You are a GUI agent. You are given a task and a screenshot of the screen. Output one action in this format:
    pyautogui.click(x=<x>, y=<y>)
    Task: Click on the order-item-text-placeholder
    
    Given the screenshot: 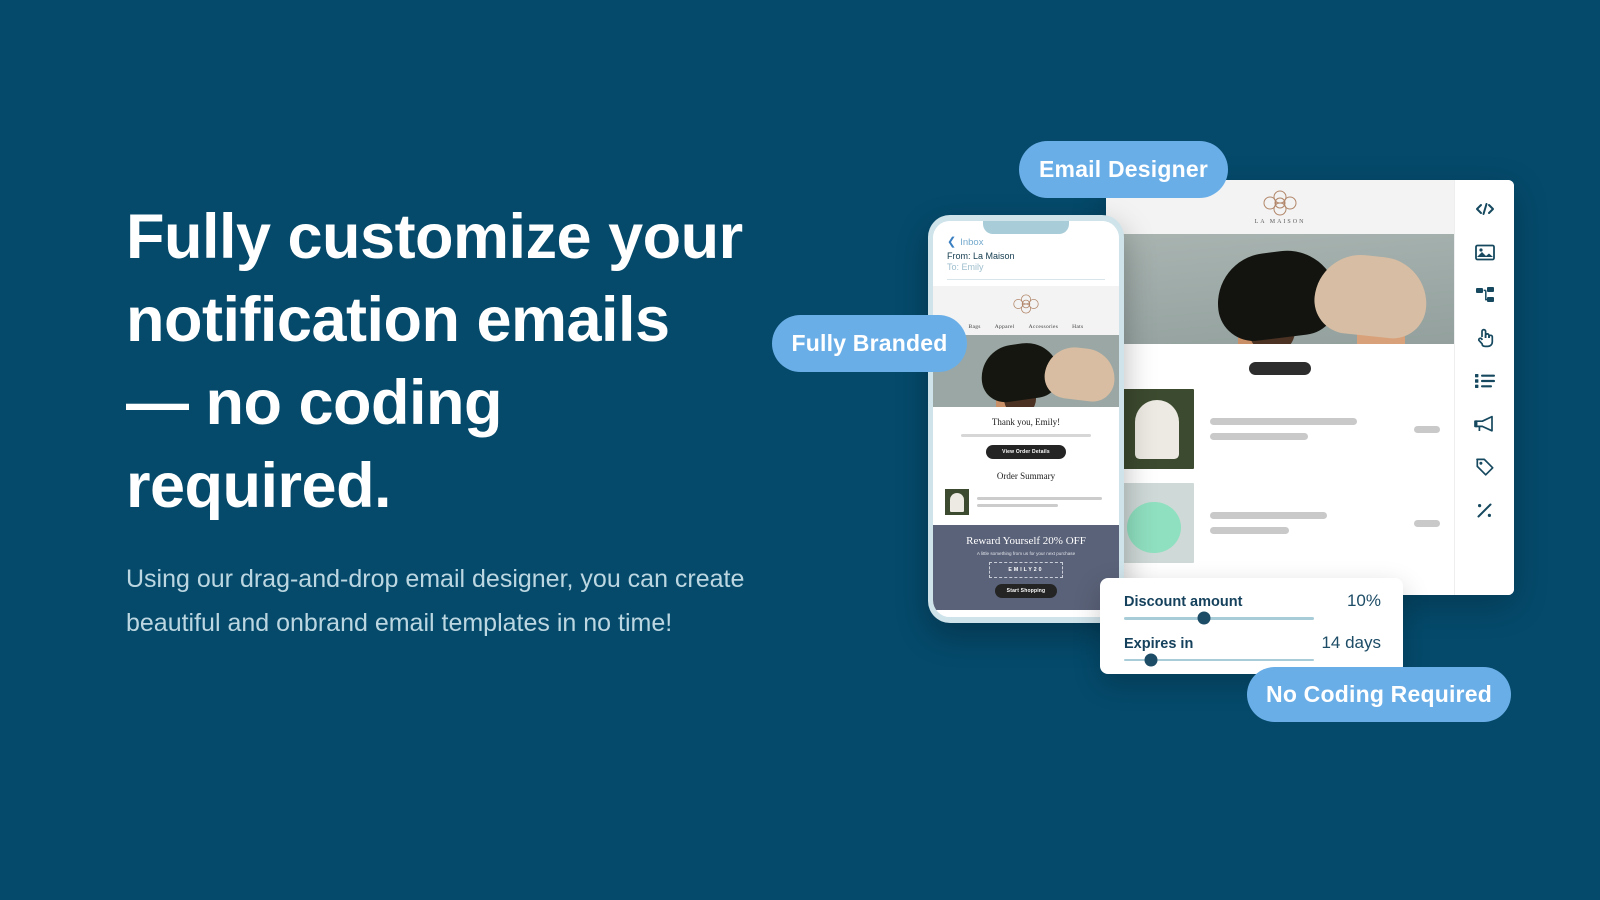 What is the action you would take?
    pyautogui.click(x=1042, y=502)
    